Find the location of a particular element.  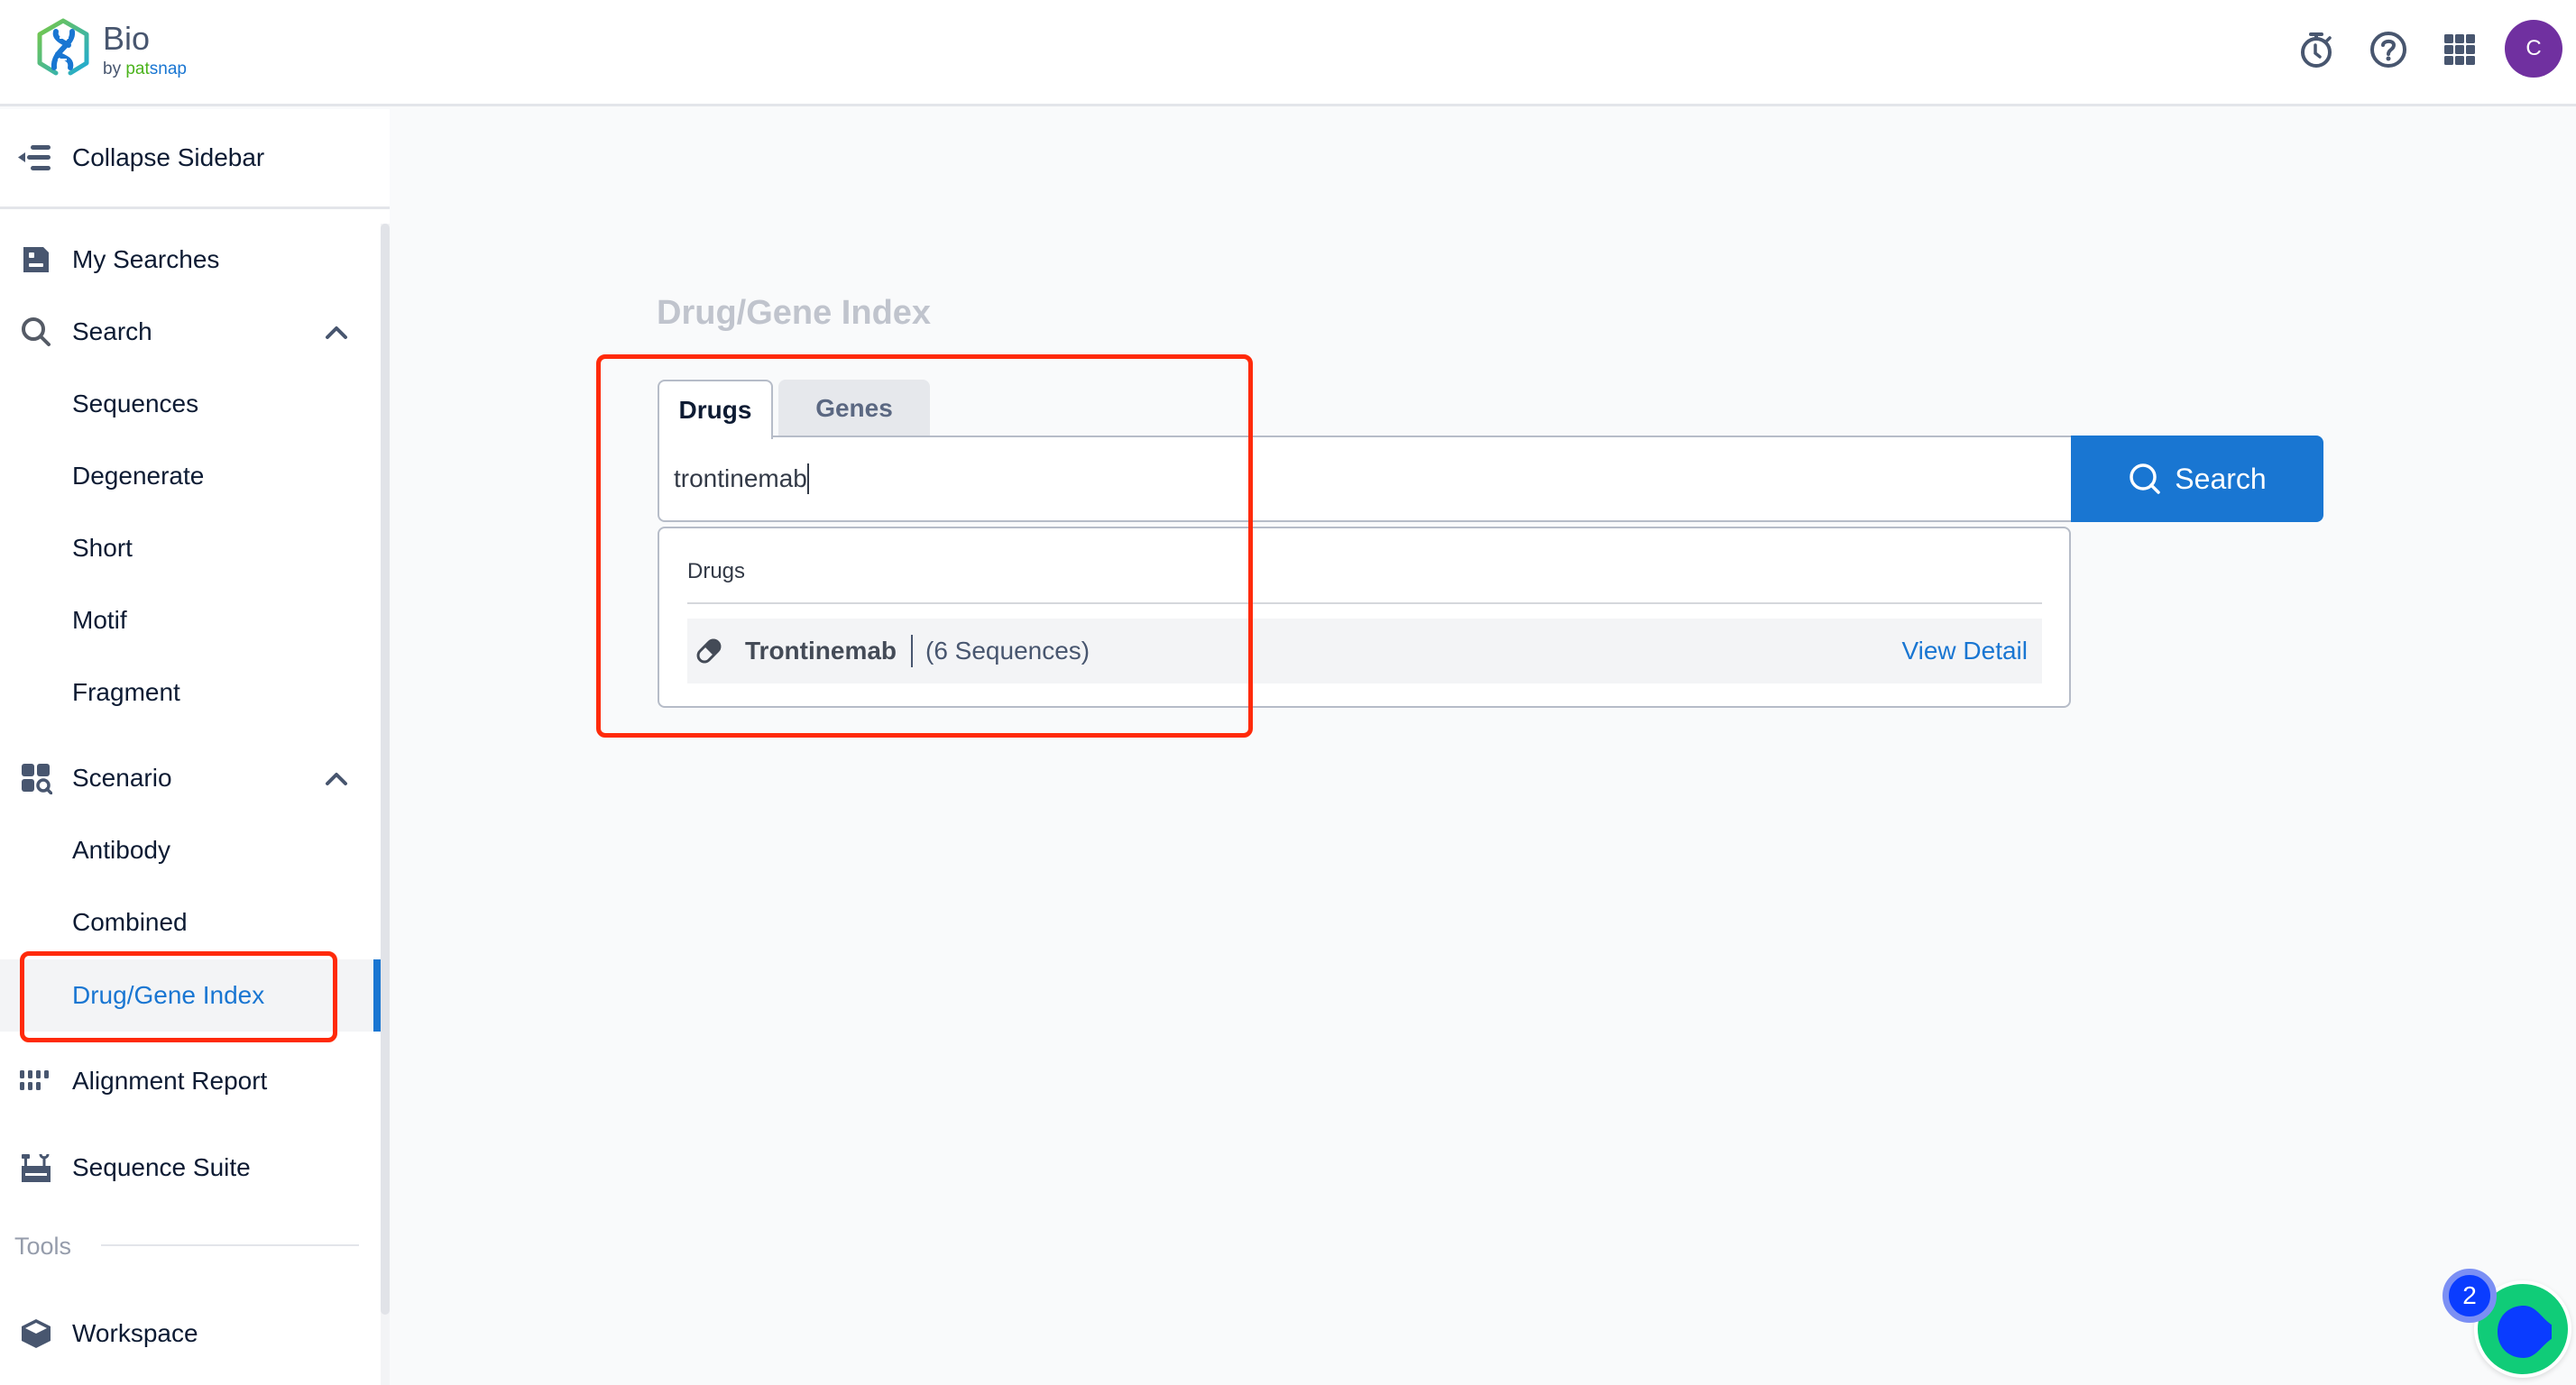

result-separator is located at coordinates (912, 651).